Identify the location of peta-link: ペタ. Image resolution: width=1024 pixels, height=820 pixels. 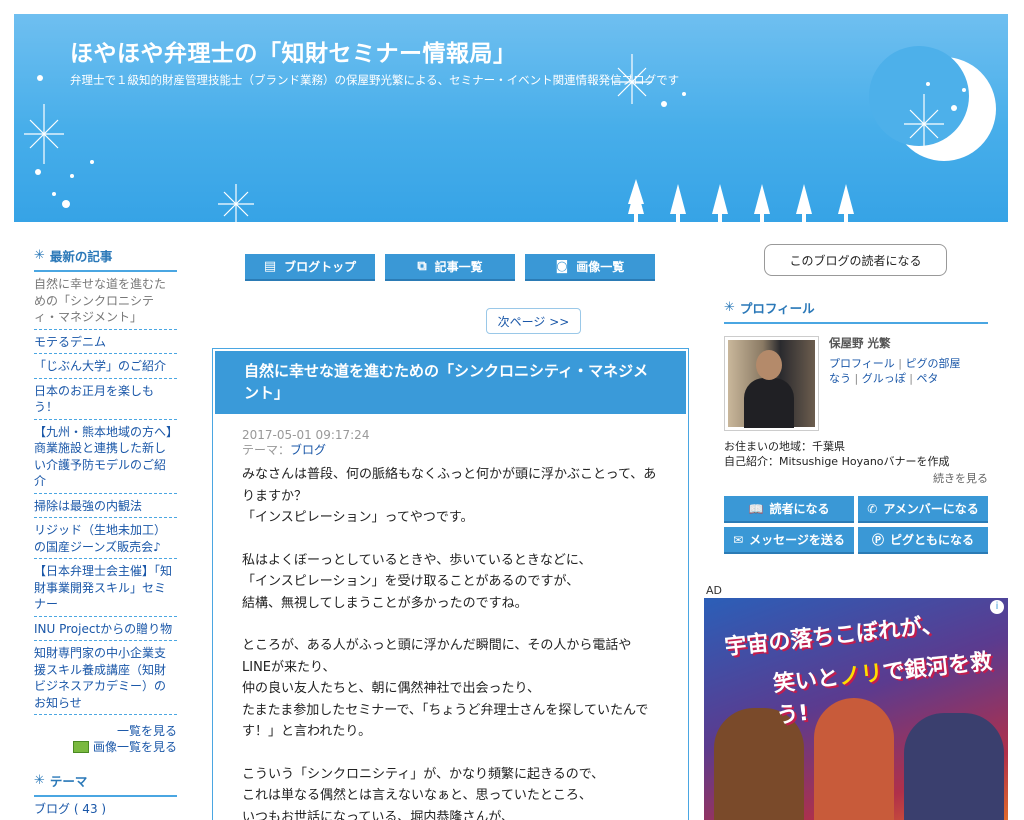
(927, 378).